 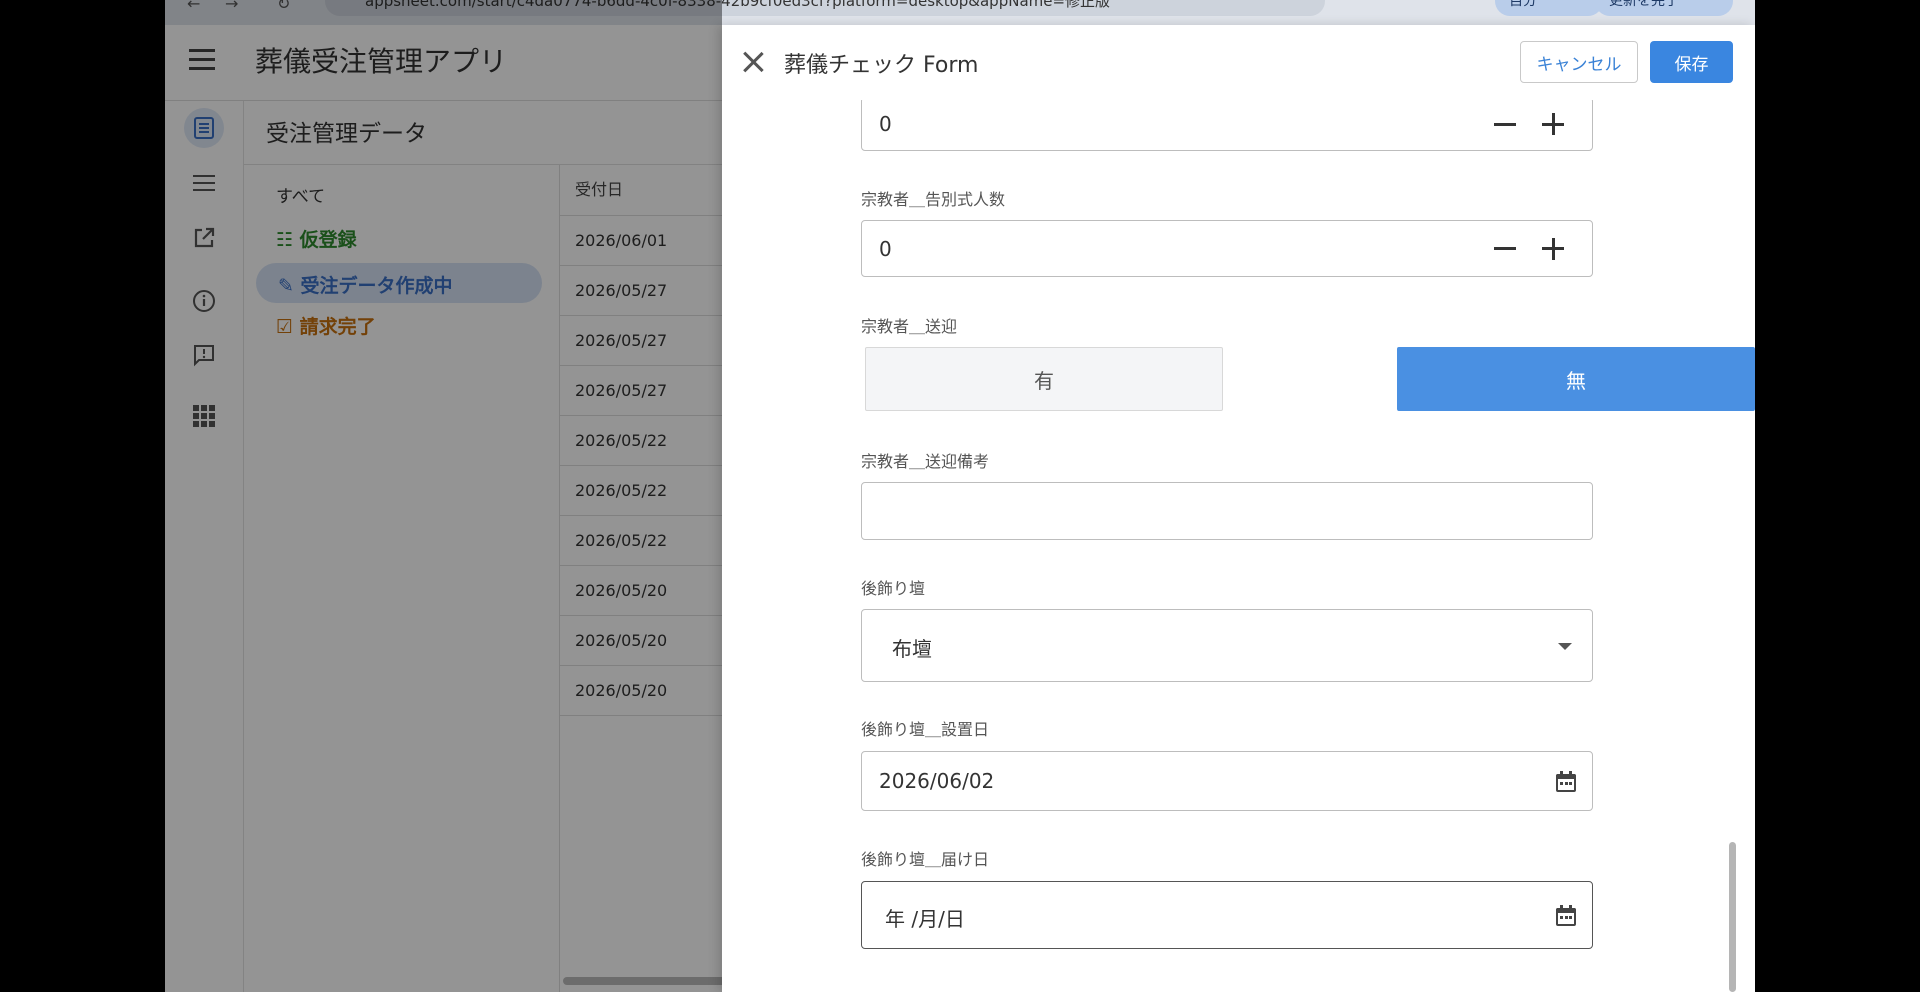 I want to click on field-label: 後飾り壇＿届け日, so click(x=925, y=859).